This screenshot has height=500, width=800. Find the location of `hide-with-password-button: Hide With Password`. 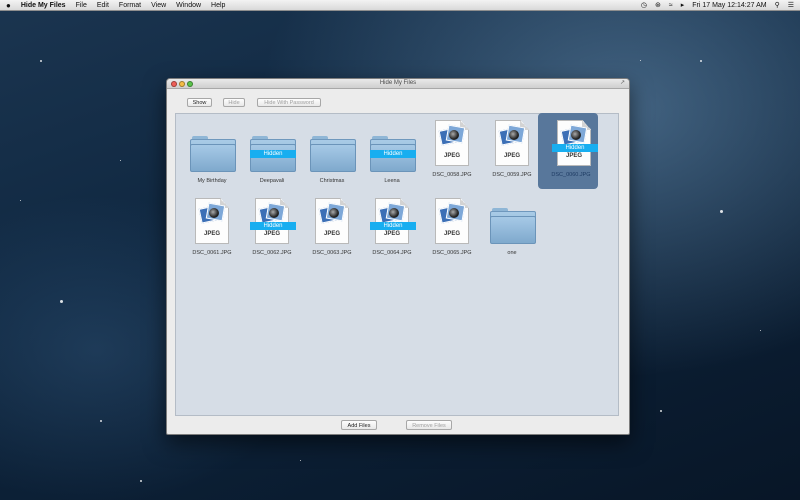

hide-with-password-button: Hide With Password is located at coordinates (289, 102).